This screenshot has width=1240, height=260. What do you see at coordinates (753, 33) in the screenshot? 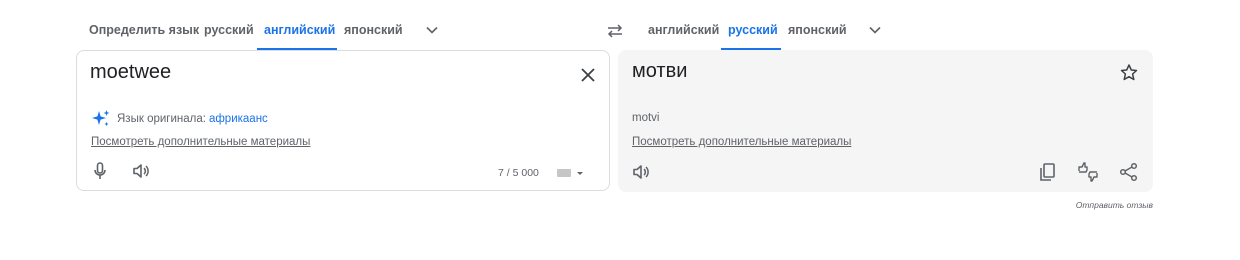
I see `tab-target-russian: русский` at bounding box center [753, 33].